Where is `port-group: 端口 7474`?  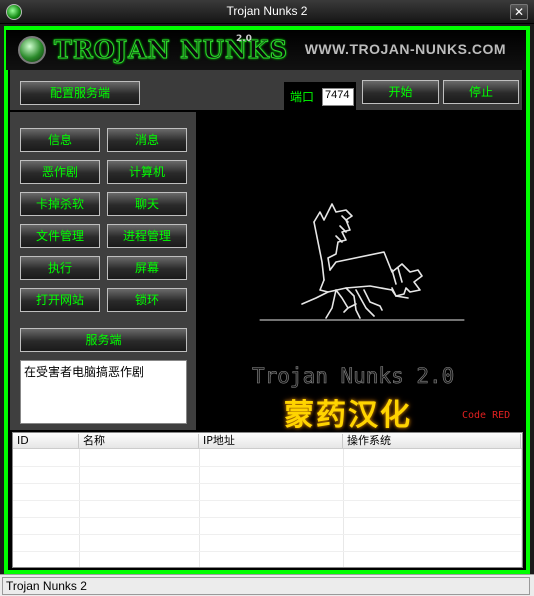 port-group: 端口 7474 is located at coordinates (320, 96).